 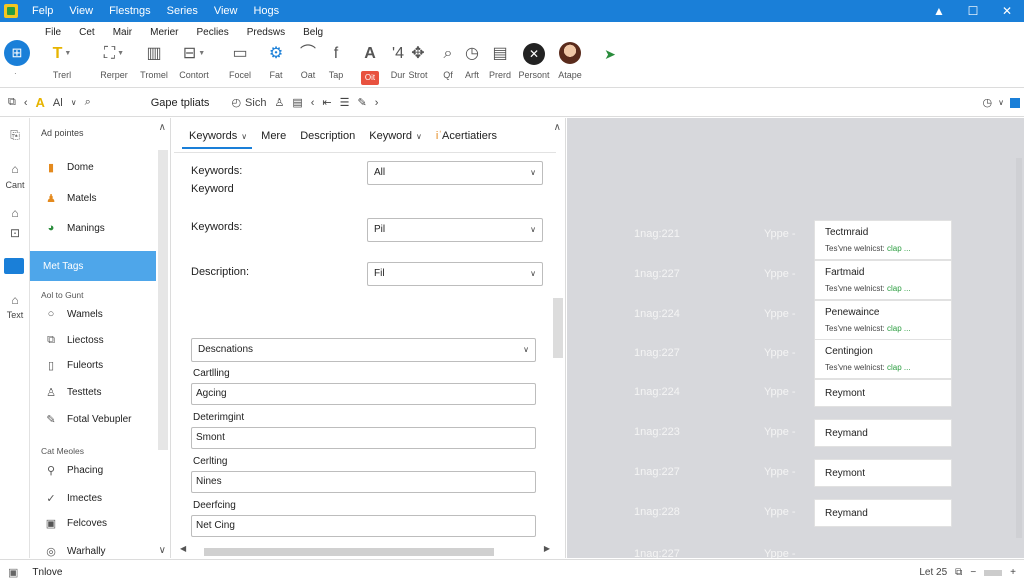 I want to click on tab-mere: Mere, so click(x=273, y=136).